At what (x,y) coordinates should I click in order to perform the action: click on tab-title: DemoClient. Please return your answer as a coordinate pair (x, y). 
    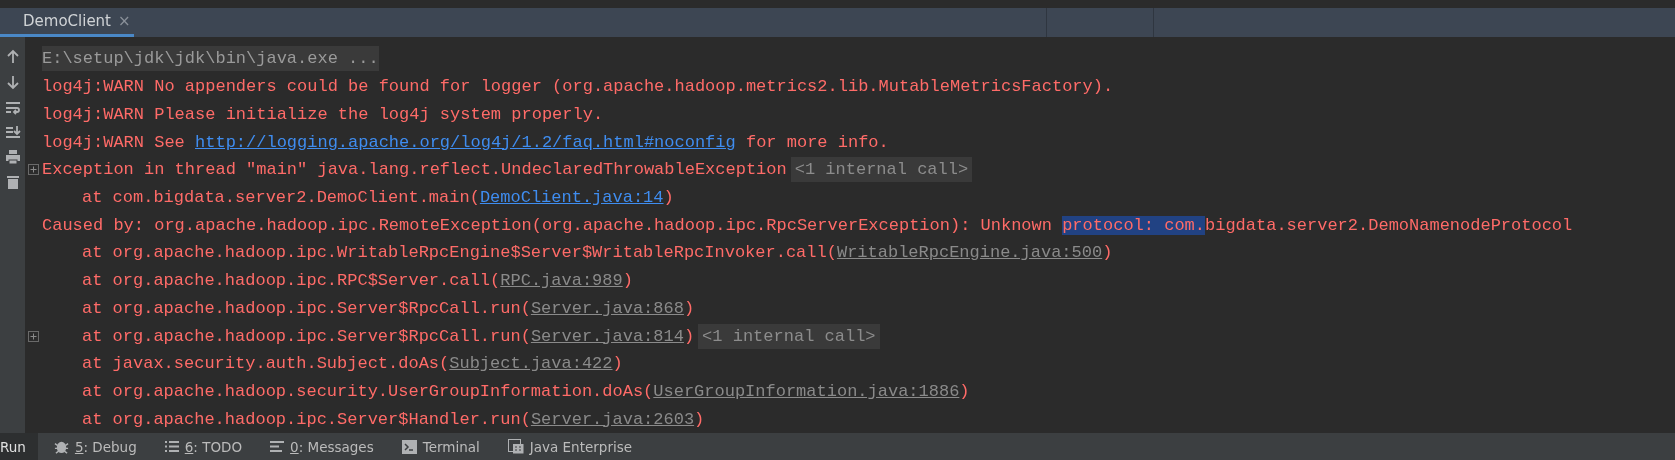
    Looking at the image, I should click on (67, 21).